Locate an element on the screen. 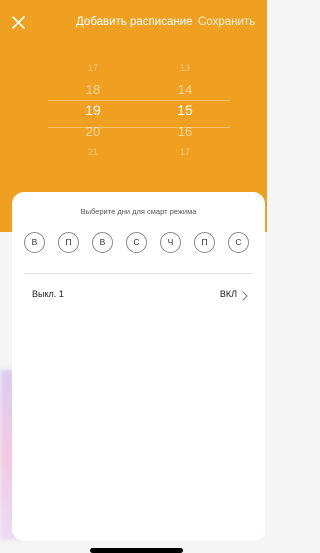 The image size is (320, 553). minute-picker: 13 14 15 16 17 is located at coordinates (185, 110).